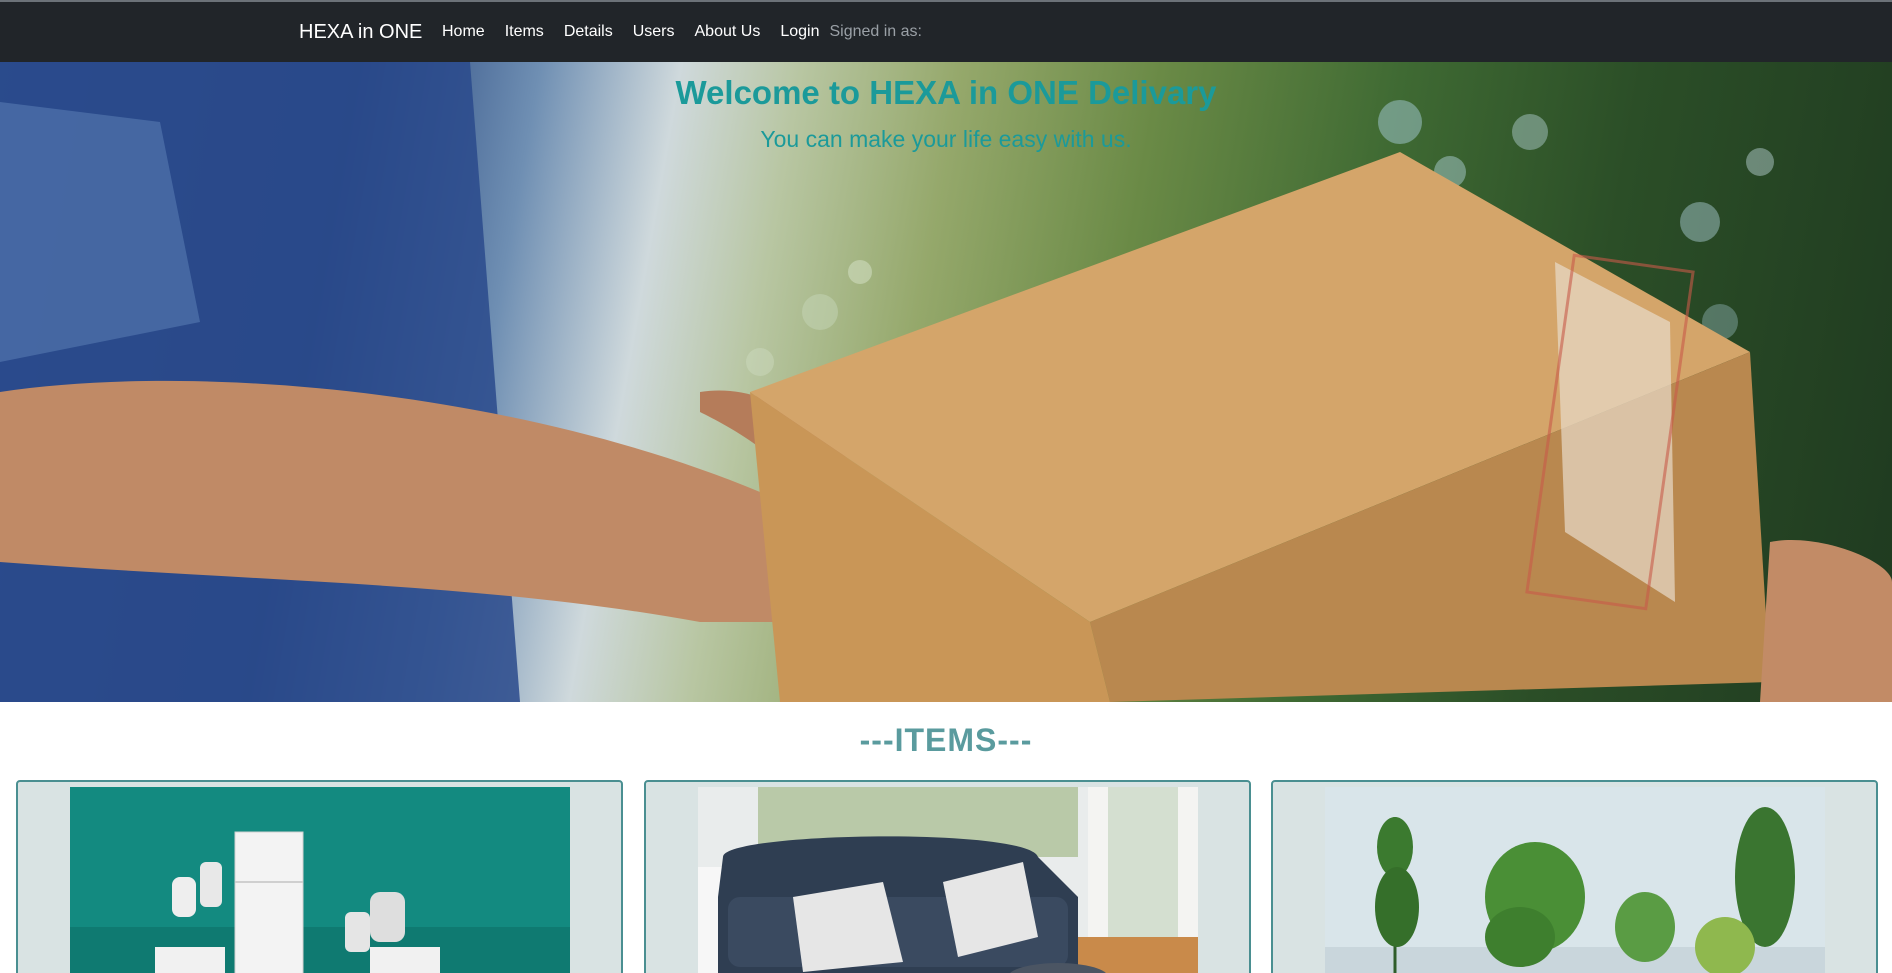  What do you see at coordinates (799, 32) in the screenshot?
I see `nav-login: Login` at bounding box center [799, 32].